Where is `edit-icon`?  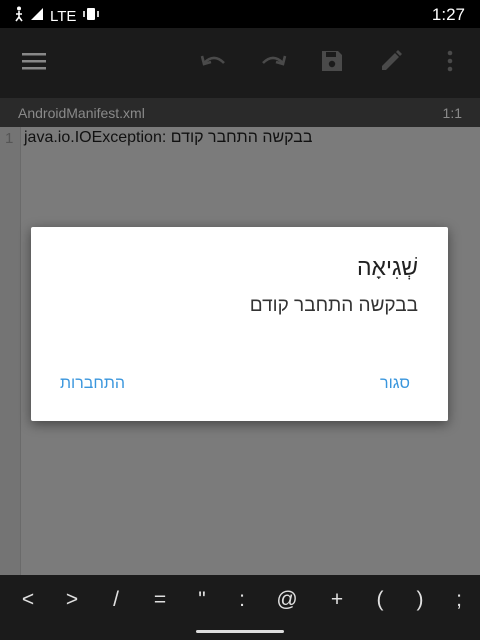
edit-icon is located at coordinates (391, 63).